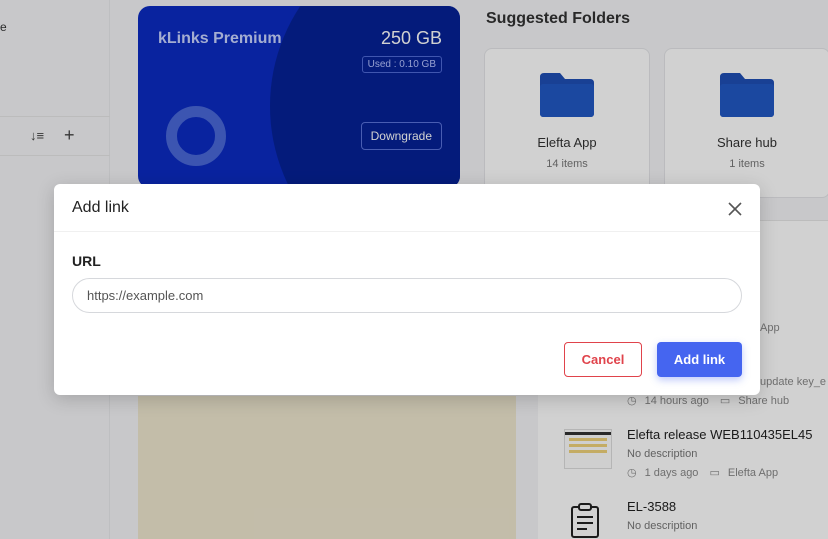 Image resolution: width=828 pixels, height=539 pixels. What do you see at coordinates (603, 359) in the screenshot?
I see `cancel-button: Cancel` at bounding box center [603, 359].